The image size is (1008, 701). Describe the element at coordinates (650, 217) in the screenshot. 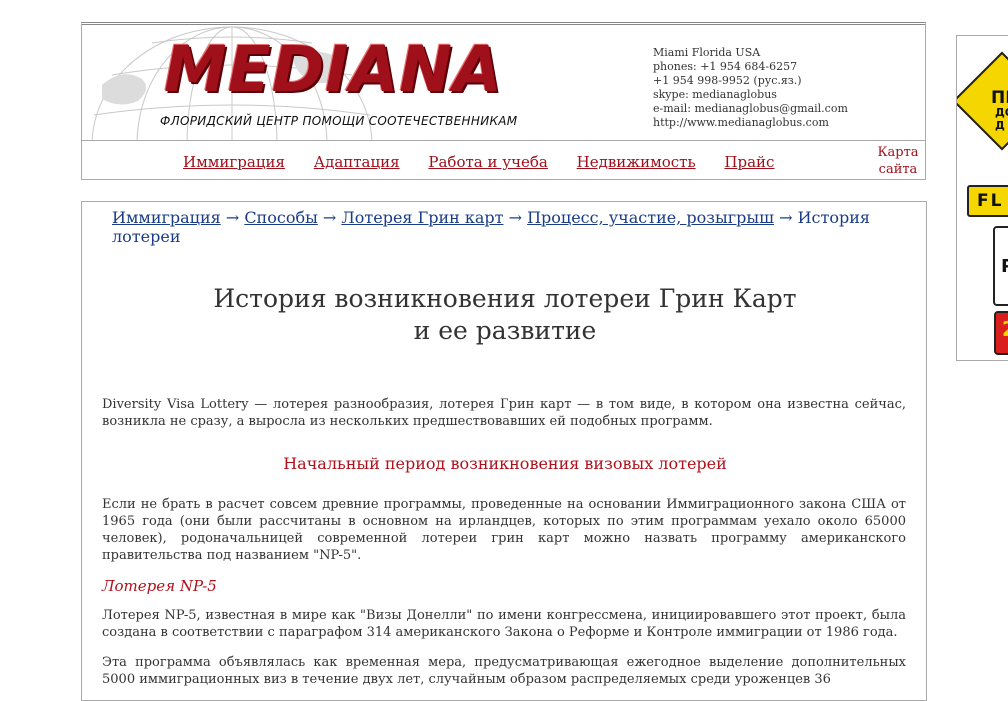

I see `breadcrumb-link-process: Процесс, участие, розыгрыш` at that location.